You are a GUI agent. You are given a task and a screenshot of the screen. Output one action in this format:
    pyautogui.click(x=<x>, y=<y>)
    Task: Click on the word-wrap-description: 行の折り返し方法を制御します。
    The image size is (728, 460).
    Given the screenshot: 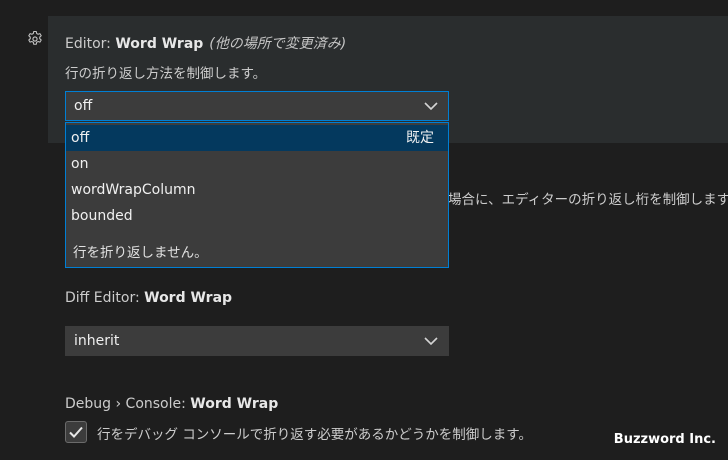 What is the action you would take?
    pyautogui.click(x=166, y=74)
    